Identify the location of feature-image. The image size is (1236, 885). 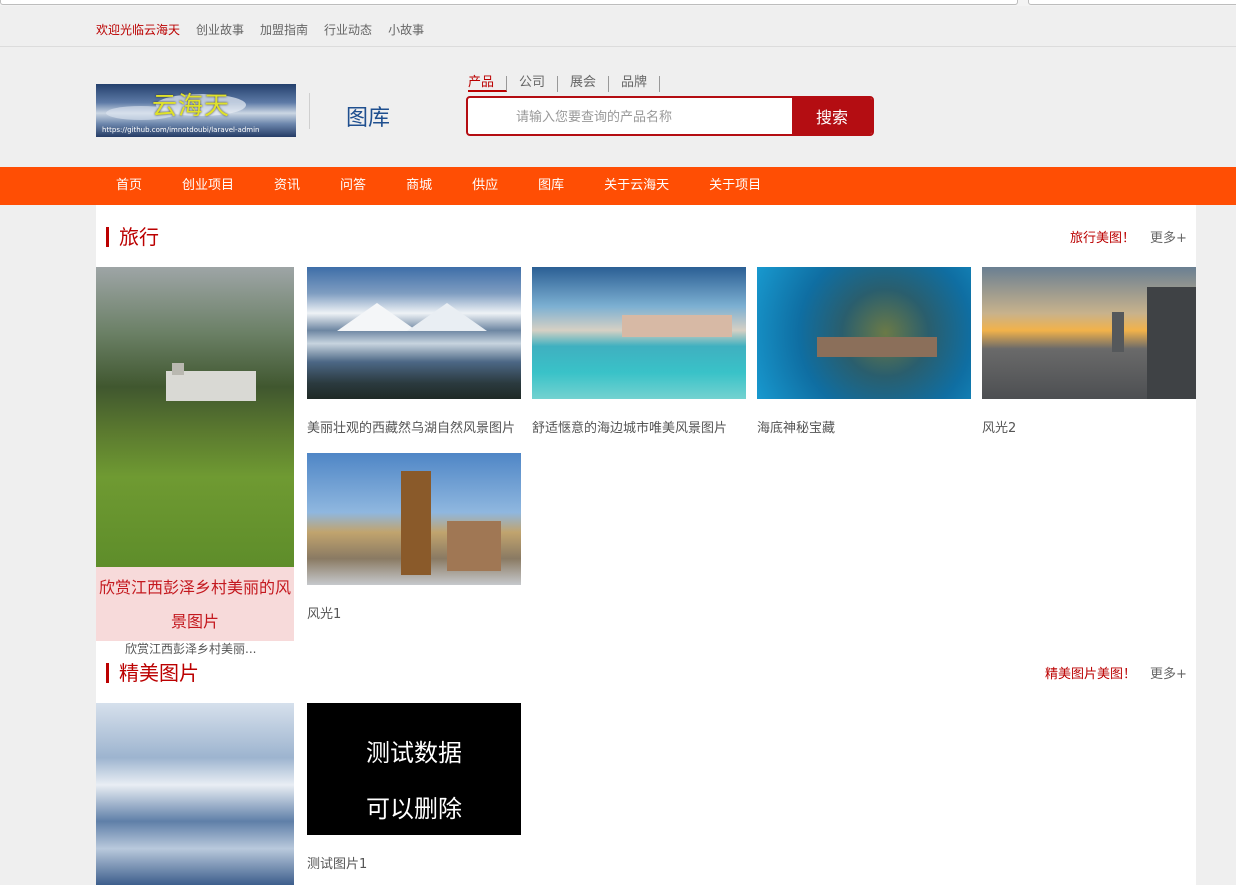
(195, 417).